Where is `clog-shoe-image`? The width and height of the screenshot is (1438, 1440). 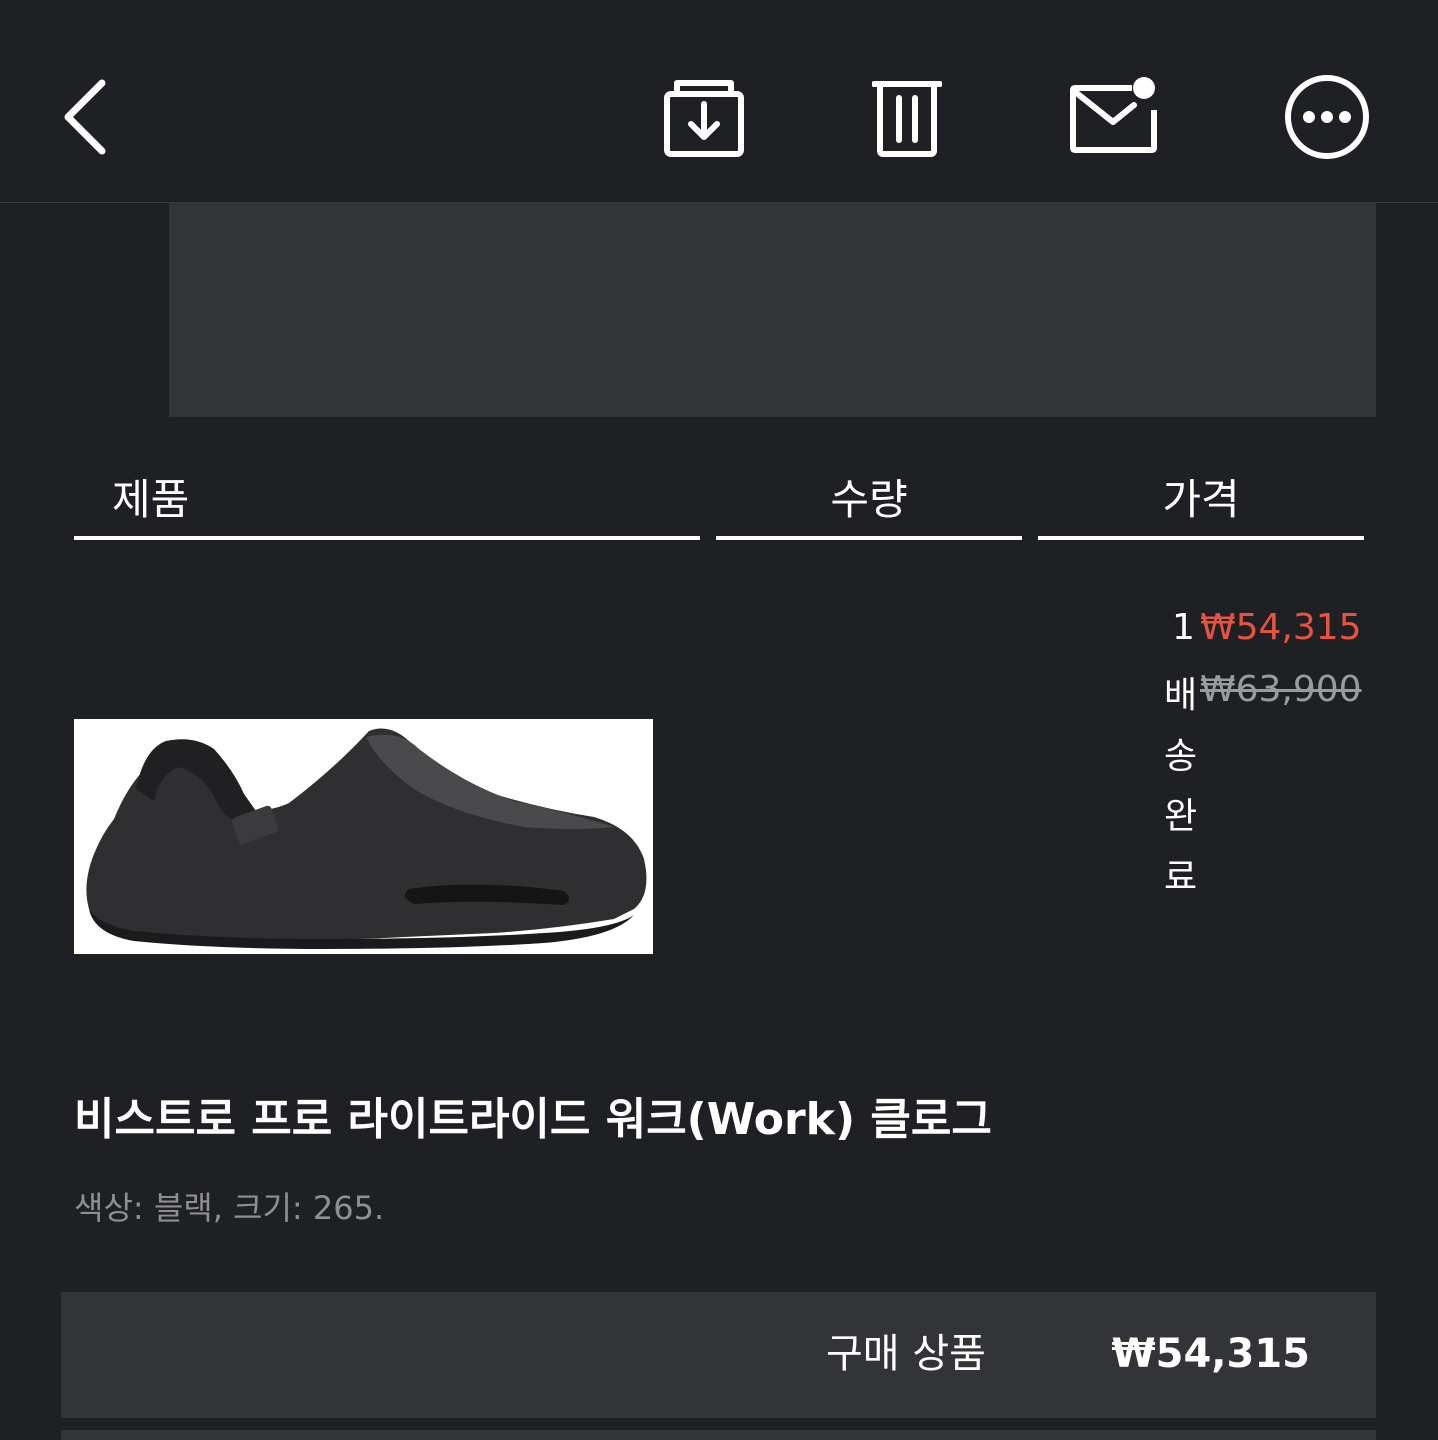 clog-shoe-image is located at coordinates (366, 838).